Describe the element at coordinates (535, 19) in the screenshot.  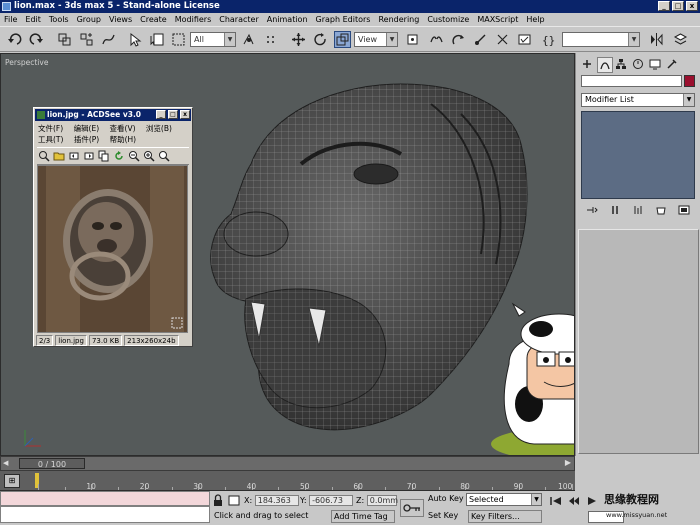
I see `menu-help: Help` at that location.